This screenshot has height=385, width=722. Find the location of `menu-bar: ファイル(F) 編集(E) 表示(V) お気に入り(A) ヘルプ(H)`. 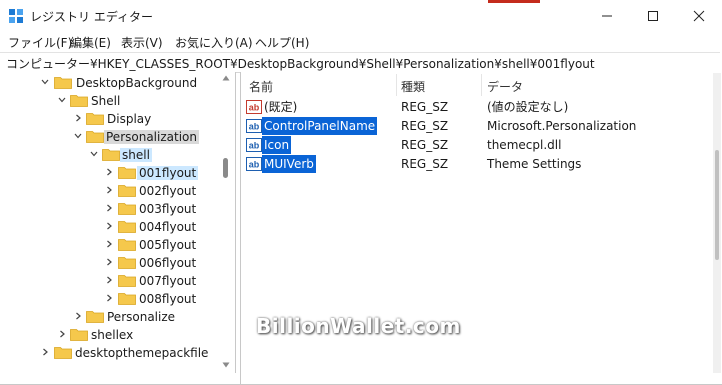

menu-bar: ファイル(F) 編集(E) 表示(V) お気に入り(A) ヘルプ(H) is located at coordinates (361, 42).